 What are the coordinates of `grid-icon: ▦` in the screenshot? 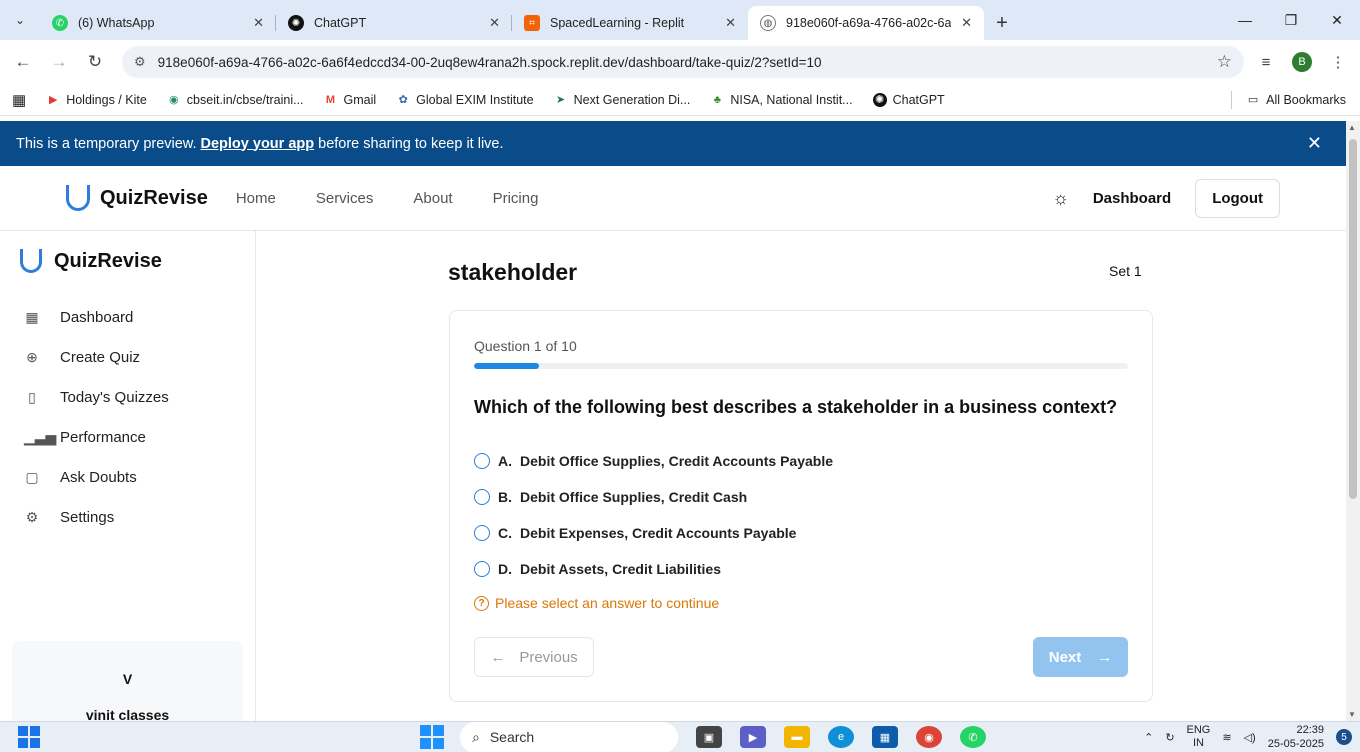 It's located at (32, 316).